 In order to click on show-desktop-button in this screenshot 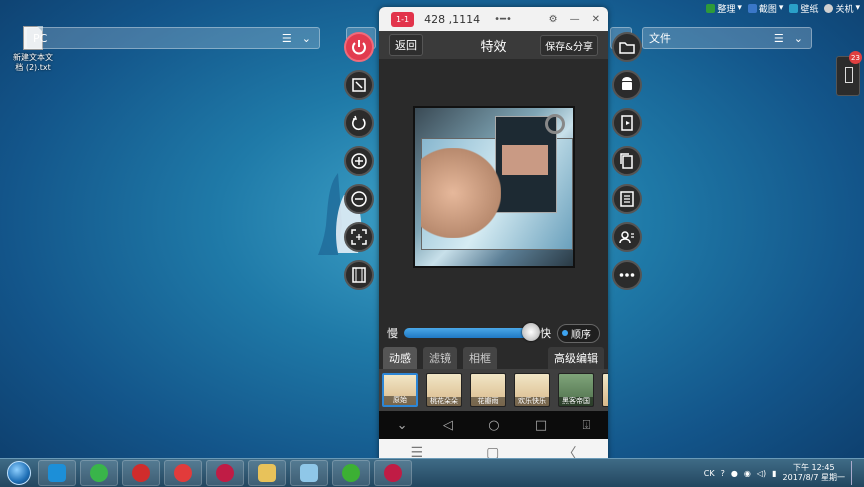, I will do `click(854, 473)`.